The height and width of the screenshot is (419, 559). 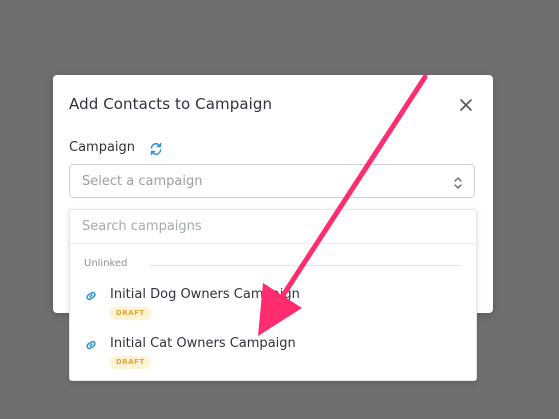 I want to click on group-header-unlinked: Unlinked, so click(x=273, y=265).